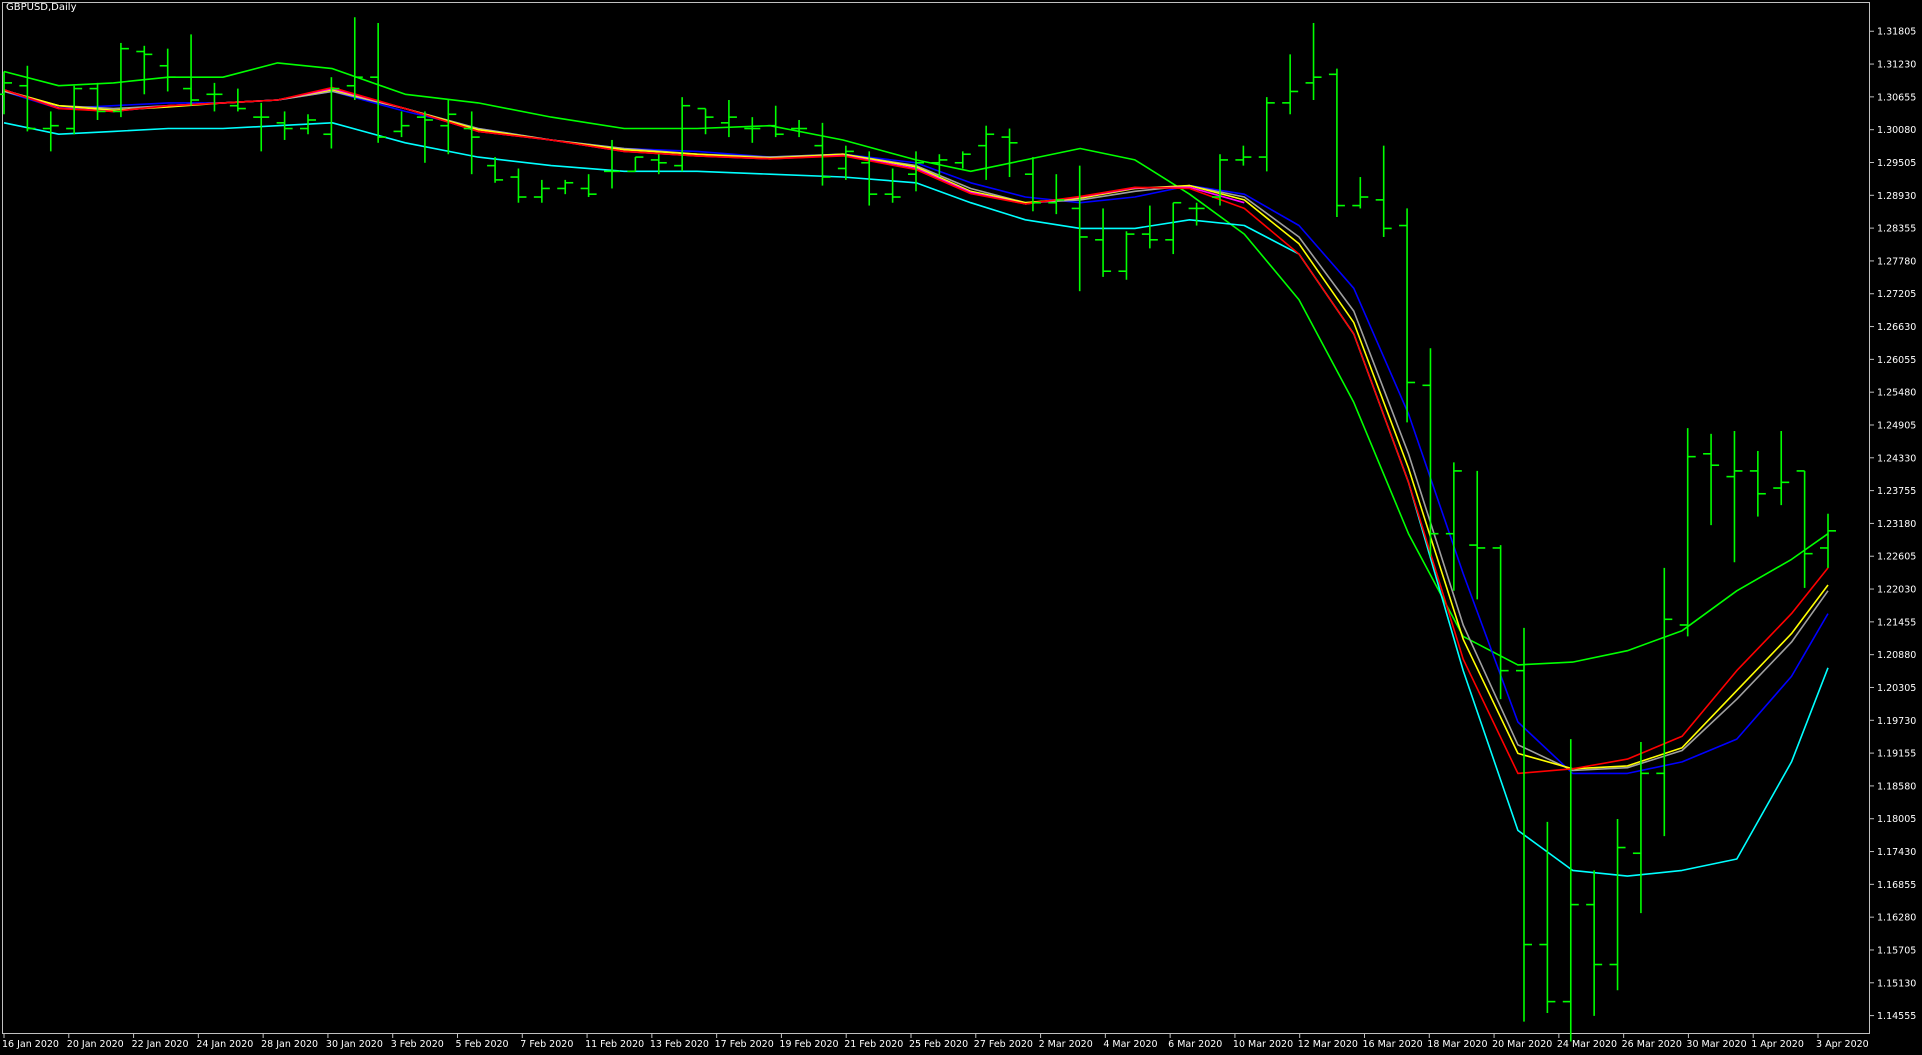 The image size is (1922, 1055). What do you see at coordinates (1896, 65) in the screenshot?
I see `price-tick-label: 1.31230` at bounding box center [1896, 65].